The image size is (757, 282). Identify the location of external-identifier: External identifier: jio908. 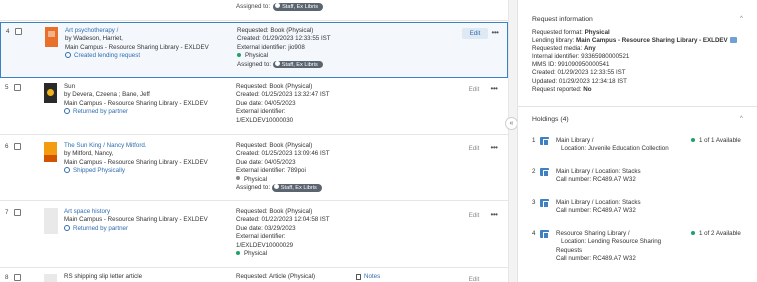
(271, 47).